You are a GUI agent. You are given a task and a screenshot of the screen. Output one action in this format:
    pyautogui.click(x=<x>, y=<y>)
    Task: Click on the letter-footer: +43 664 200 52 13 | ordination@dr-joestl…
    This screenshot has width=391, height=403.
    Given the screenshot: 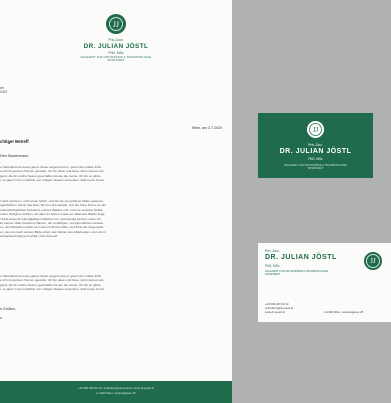 What is the action you would take?
    pyautogui.click(x=116, y=392)
    